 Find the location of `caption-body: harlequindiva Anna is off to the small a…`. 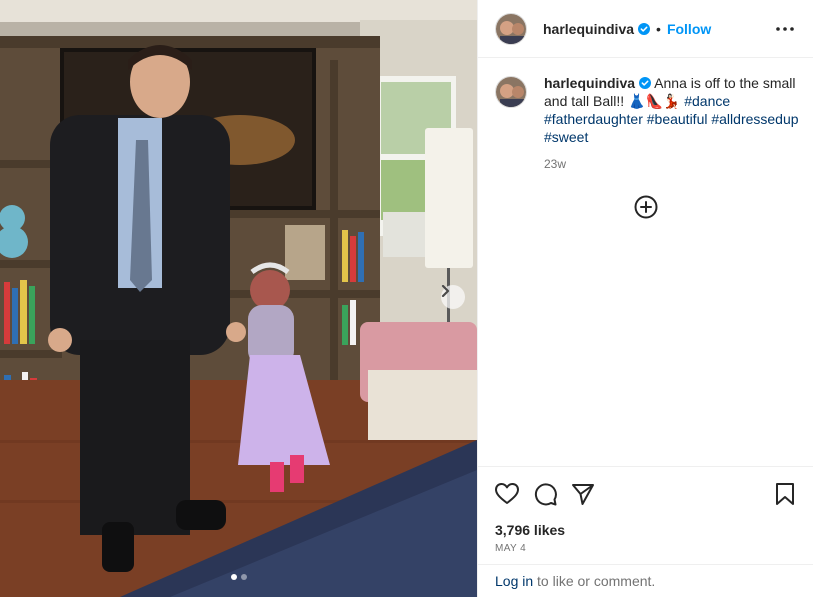

caption-body: harlequindiva Anna is off to the small a… is located at coordinates (672, 123).